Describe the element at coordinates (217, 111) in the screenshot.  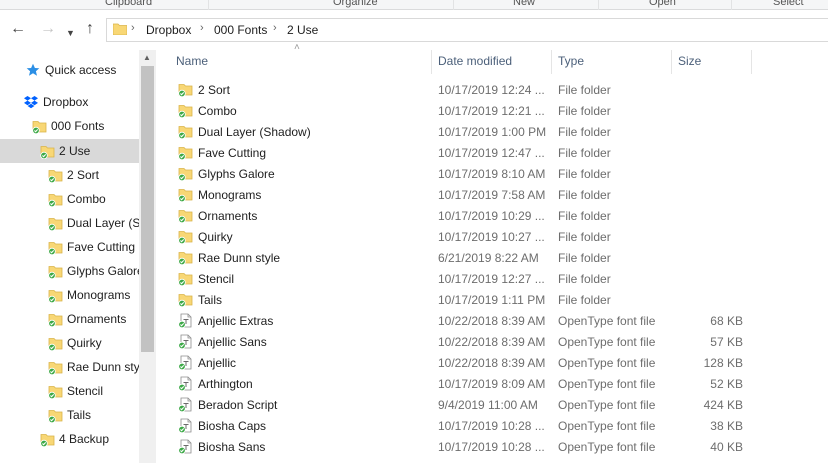
I see `file-name: Combo` at that location.